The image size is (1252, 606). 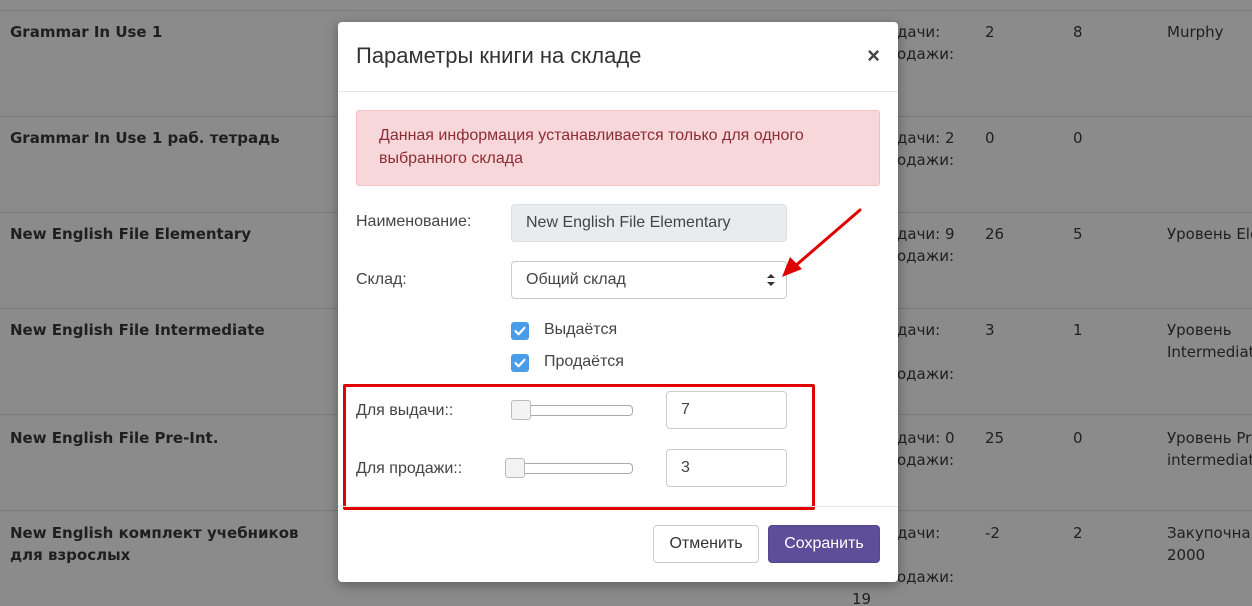 I want to click on name-field: New English File Elementary, so click(x=649, y=223).